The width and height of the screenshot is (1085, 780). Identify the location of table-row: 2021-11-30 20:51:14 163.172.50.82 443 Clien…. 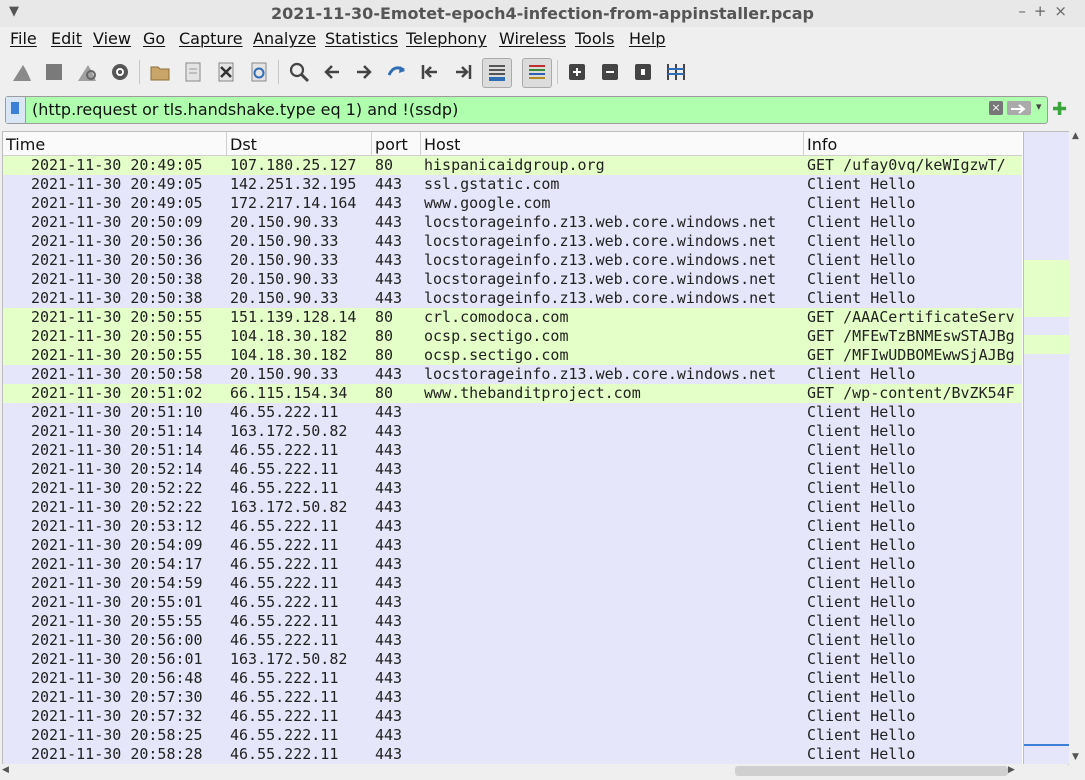
(512, 431).